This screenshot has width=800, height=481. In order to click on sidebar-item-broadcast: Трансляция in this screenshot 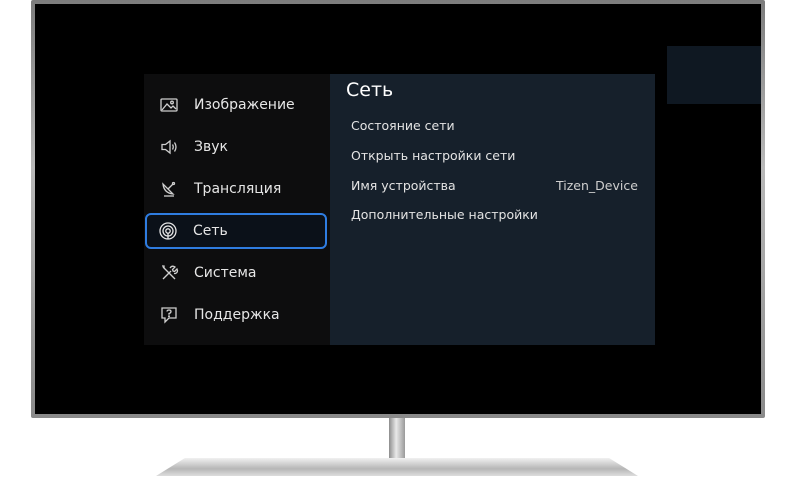, I will do `click(238, 189)`.